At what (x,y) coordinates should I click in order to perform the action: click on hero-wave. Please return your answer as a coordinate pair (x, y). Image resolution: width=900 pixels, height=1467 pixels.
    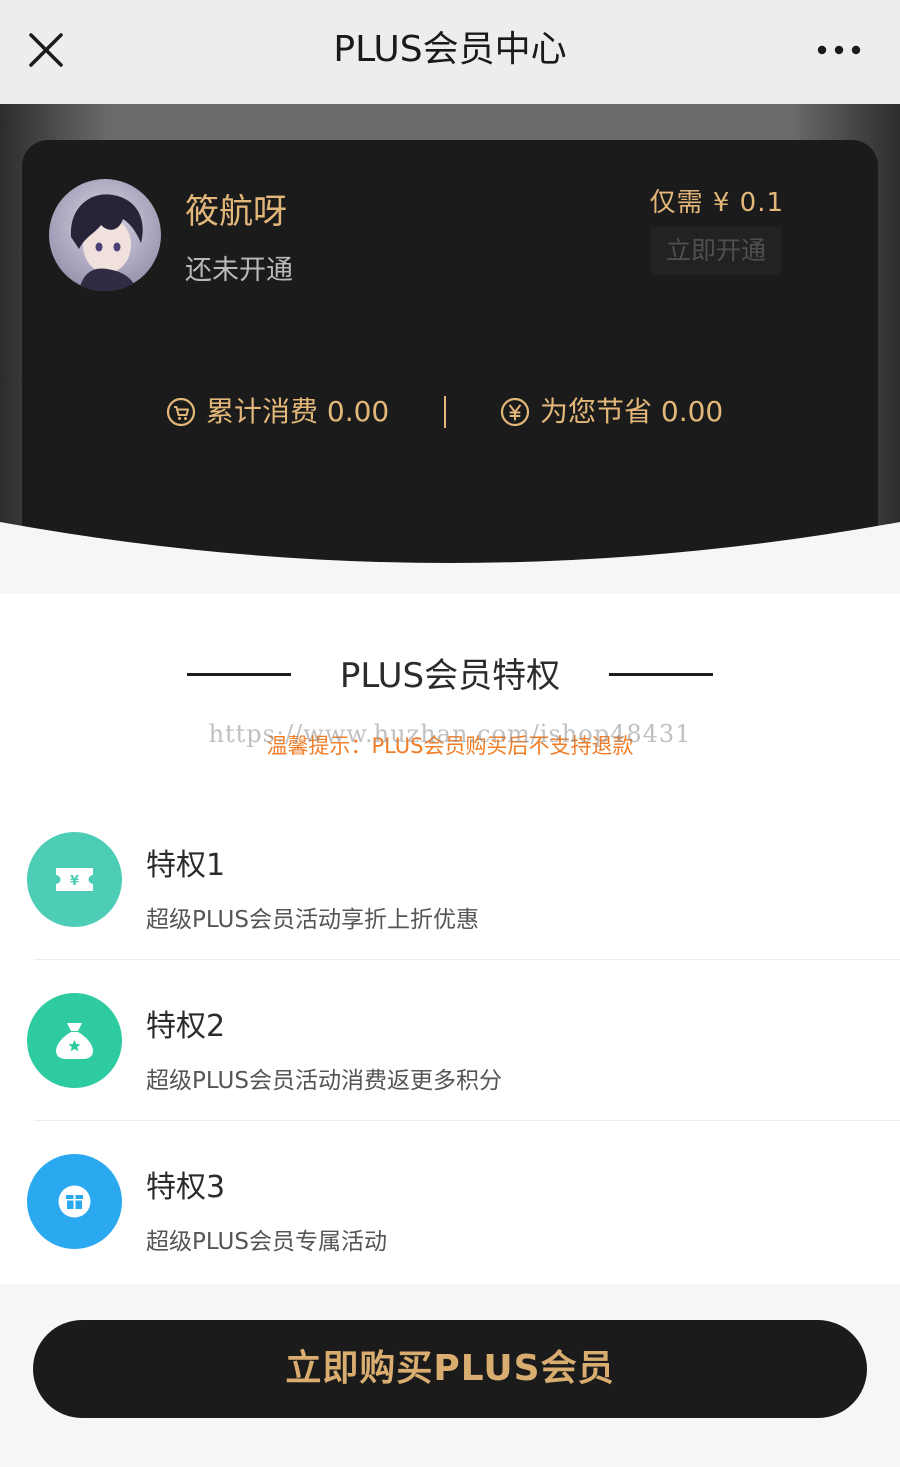
    Looking at the image, I should click on (450, 558).